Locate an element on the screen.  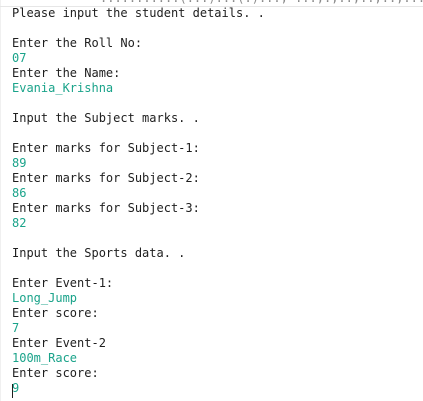
console-output-line: Please input the student details. . is located at coordinates (138, 13).